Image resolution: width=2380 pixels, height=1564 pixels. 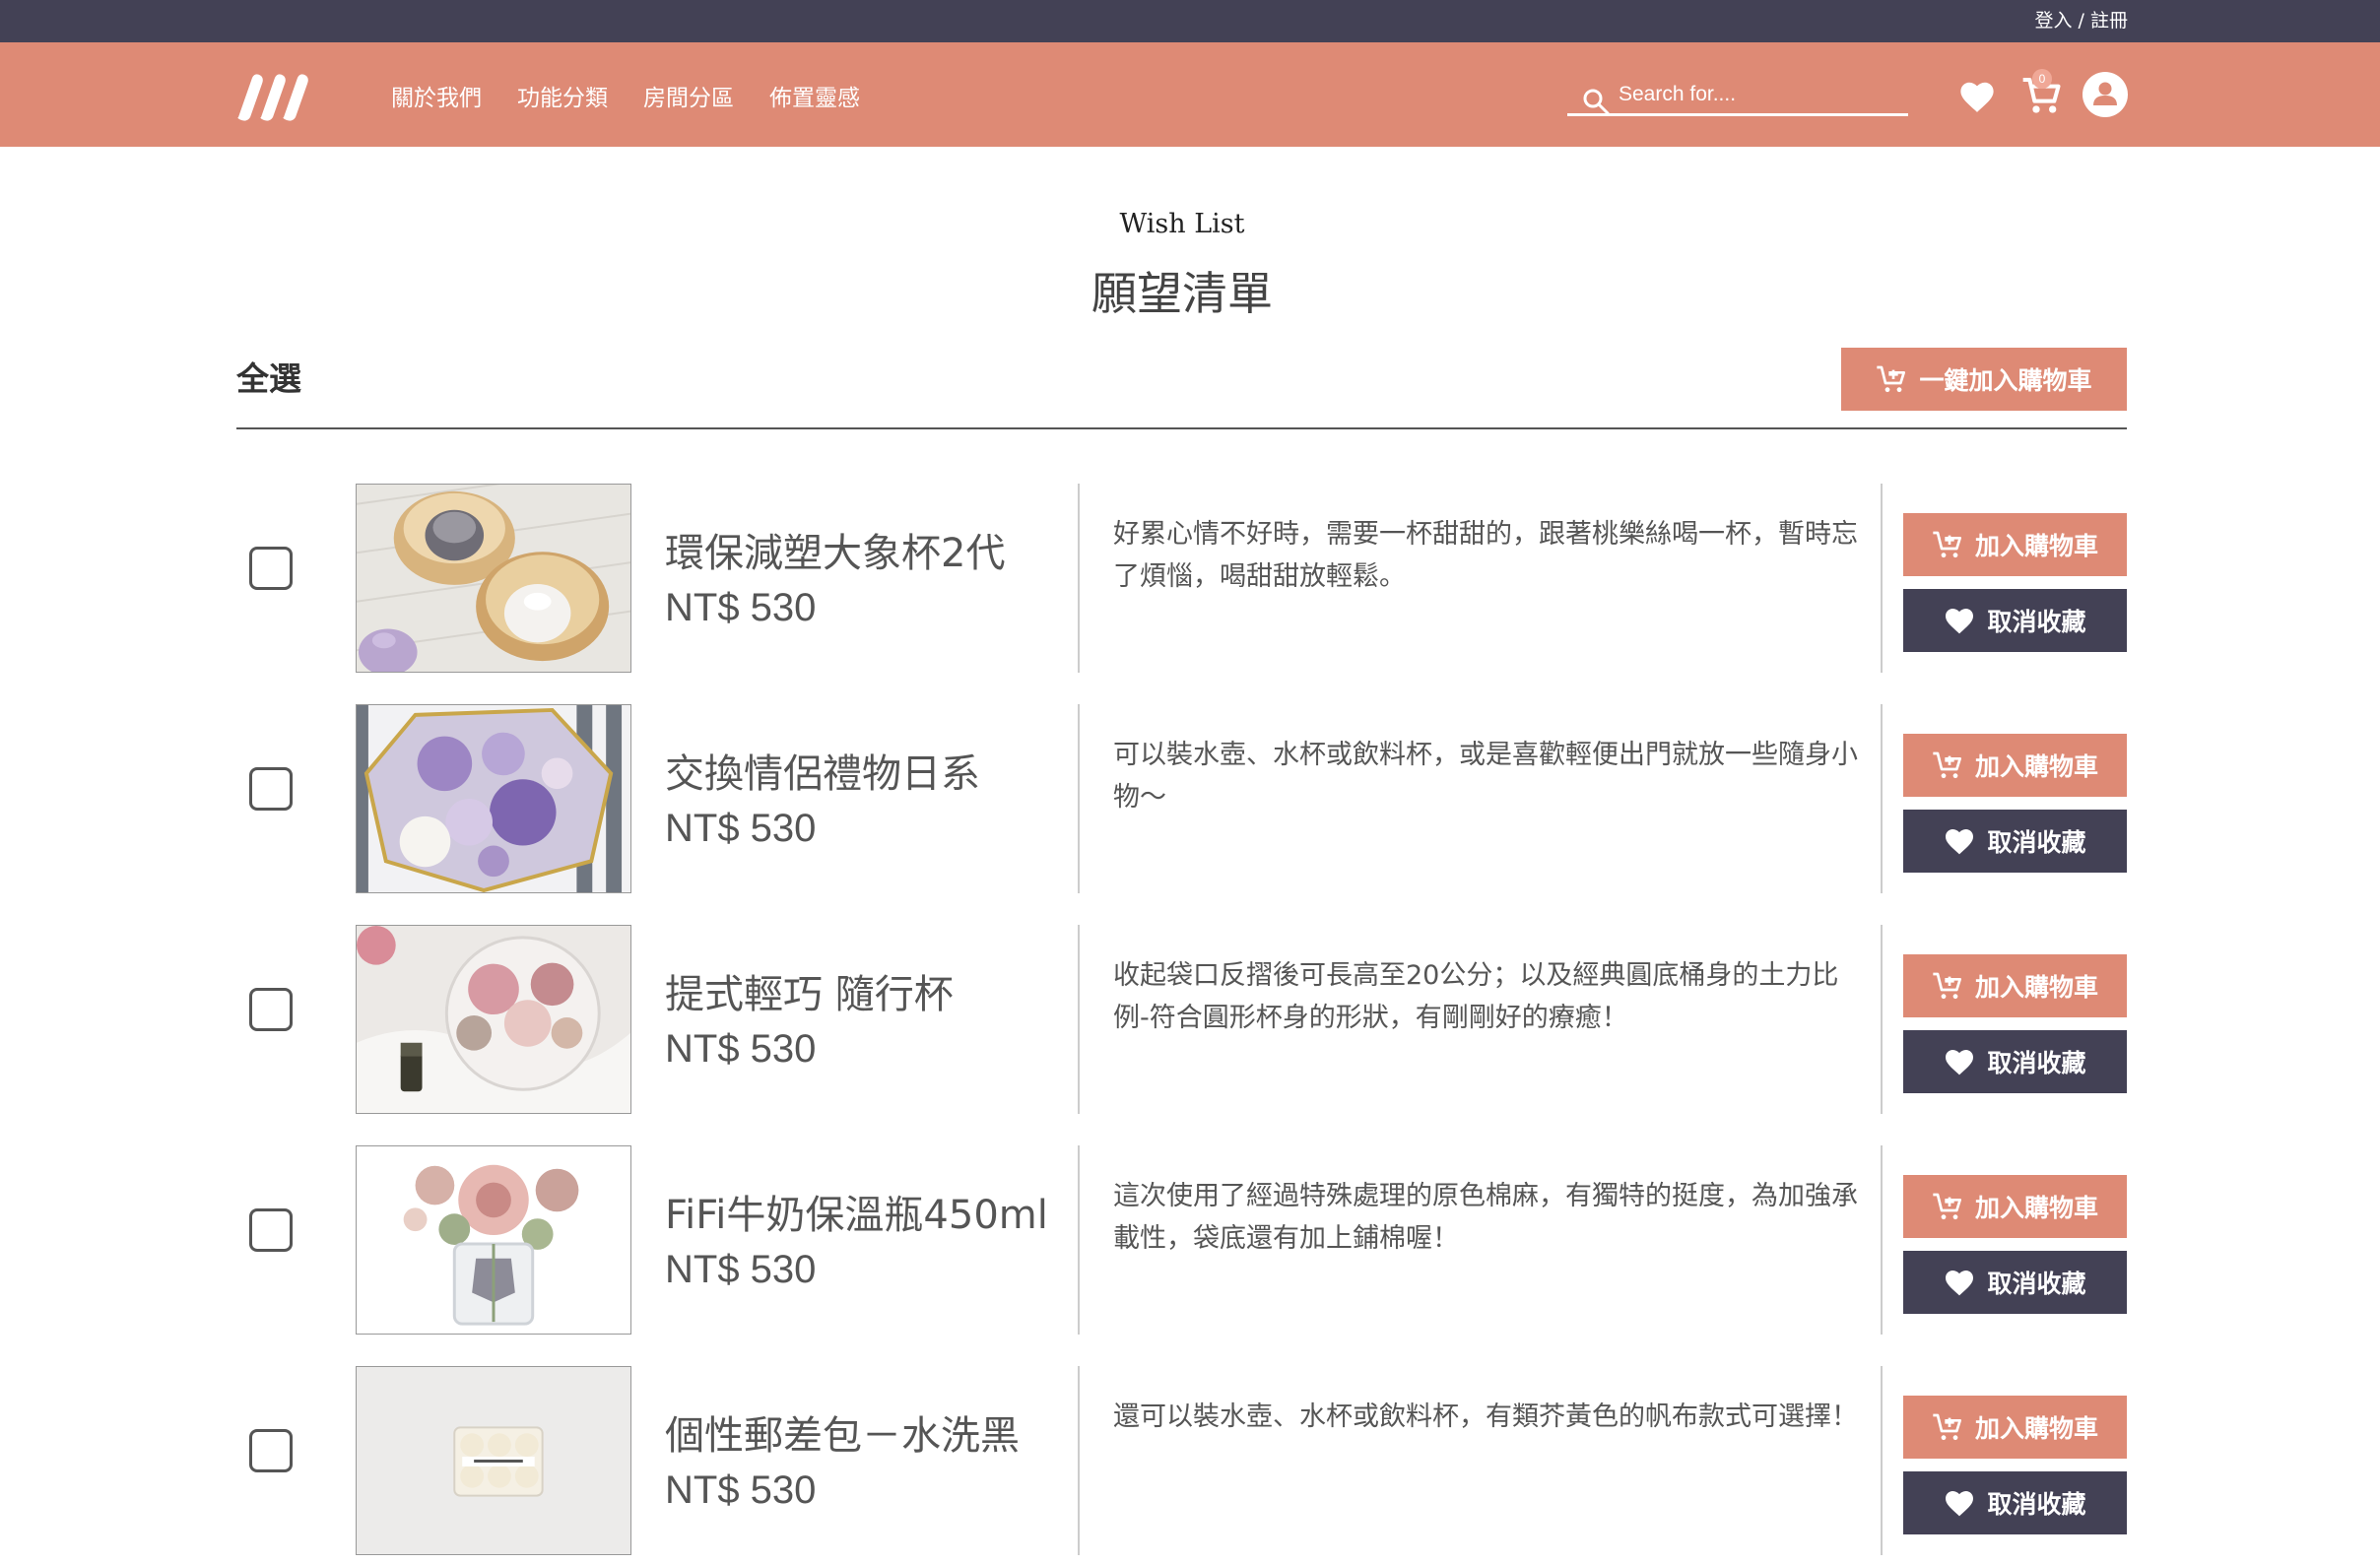 What do you see at coordinates (436, 95) in the screenshot?
I see `nav-about: 關於我們` at bounding box center [436, 95].